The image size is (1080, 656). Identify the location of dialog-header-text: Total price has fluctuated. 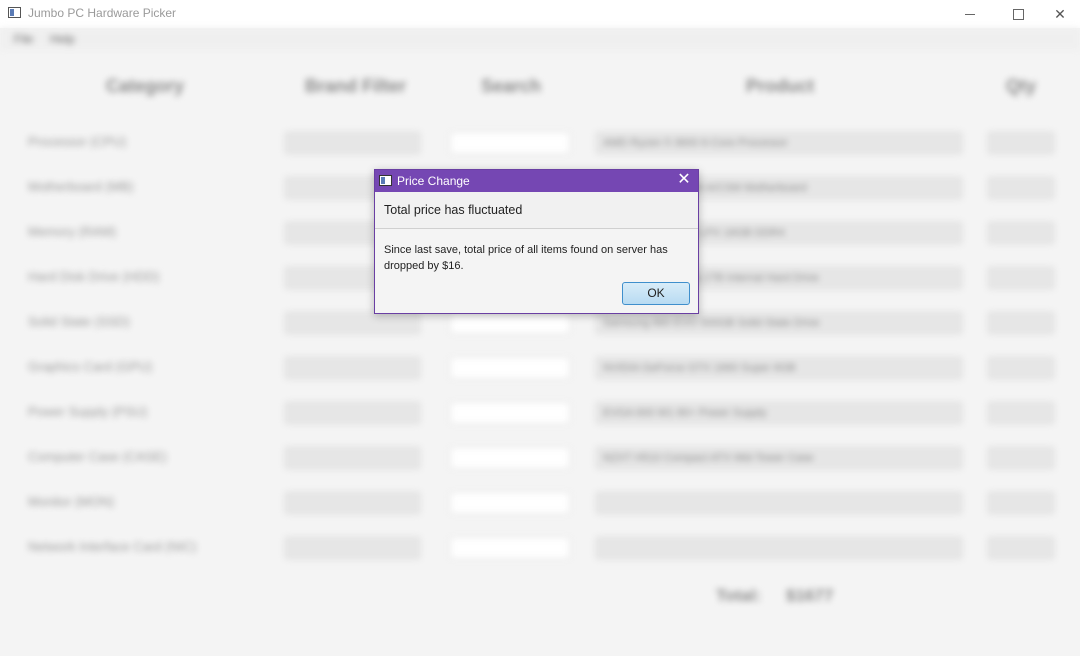
(453, 210).